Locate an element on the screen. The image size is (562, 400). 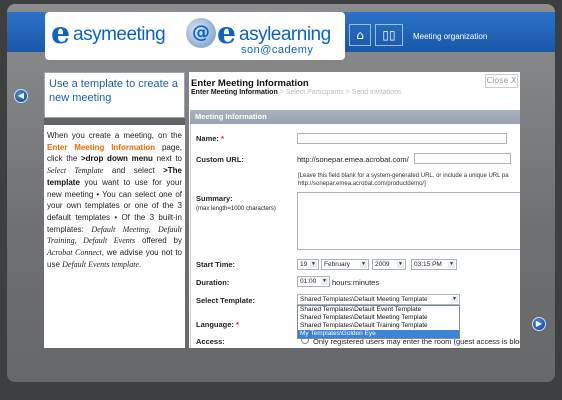
brand-logo: e asymeeting @ e asylearning son@cademy is located at coordinates (195, 36).